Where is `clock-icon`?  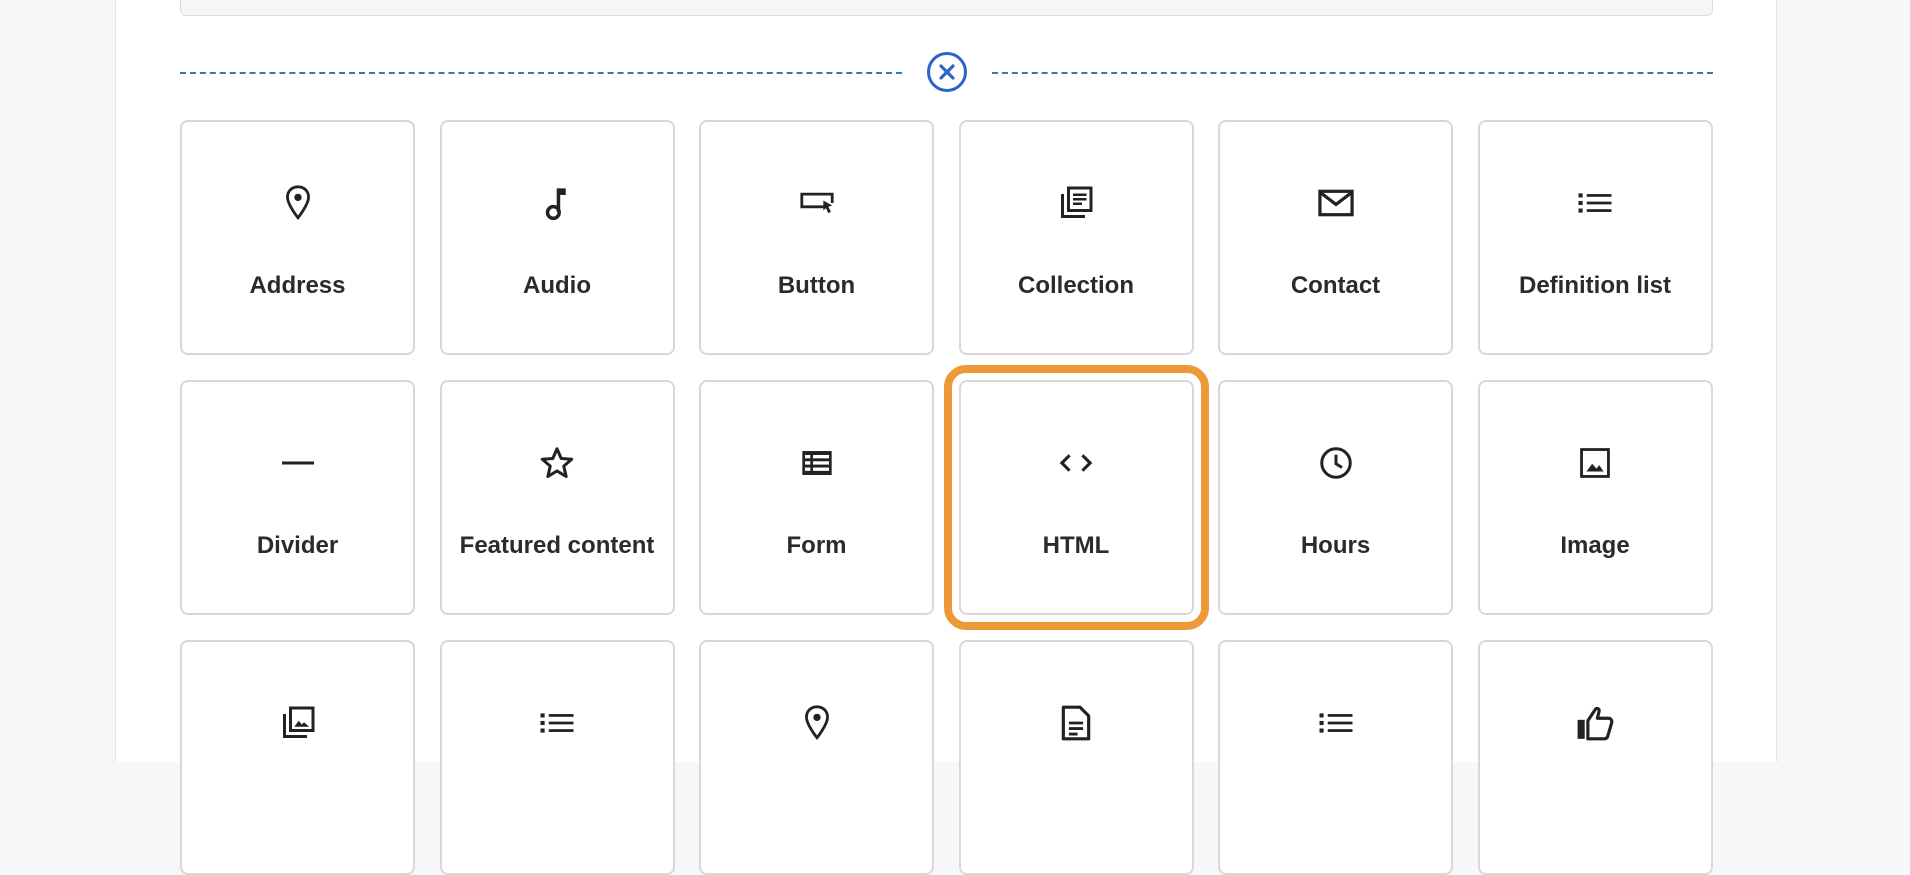
clock-icon is located at coordinates (1336, 463).